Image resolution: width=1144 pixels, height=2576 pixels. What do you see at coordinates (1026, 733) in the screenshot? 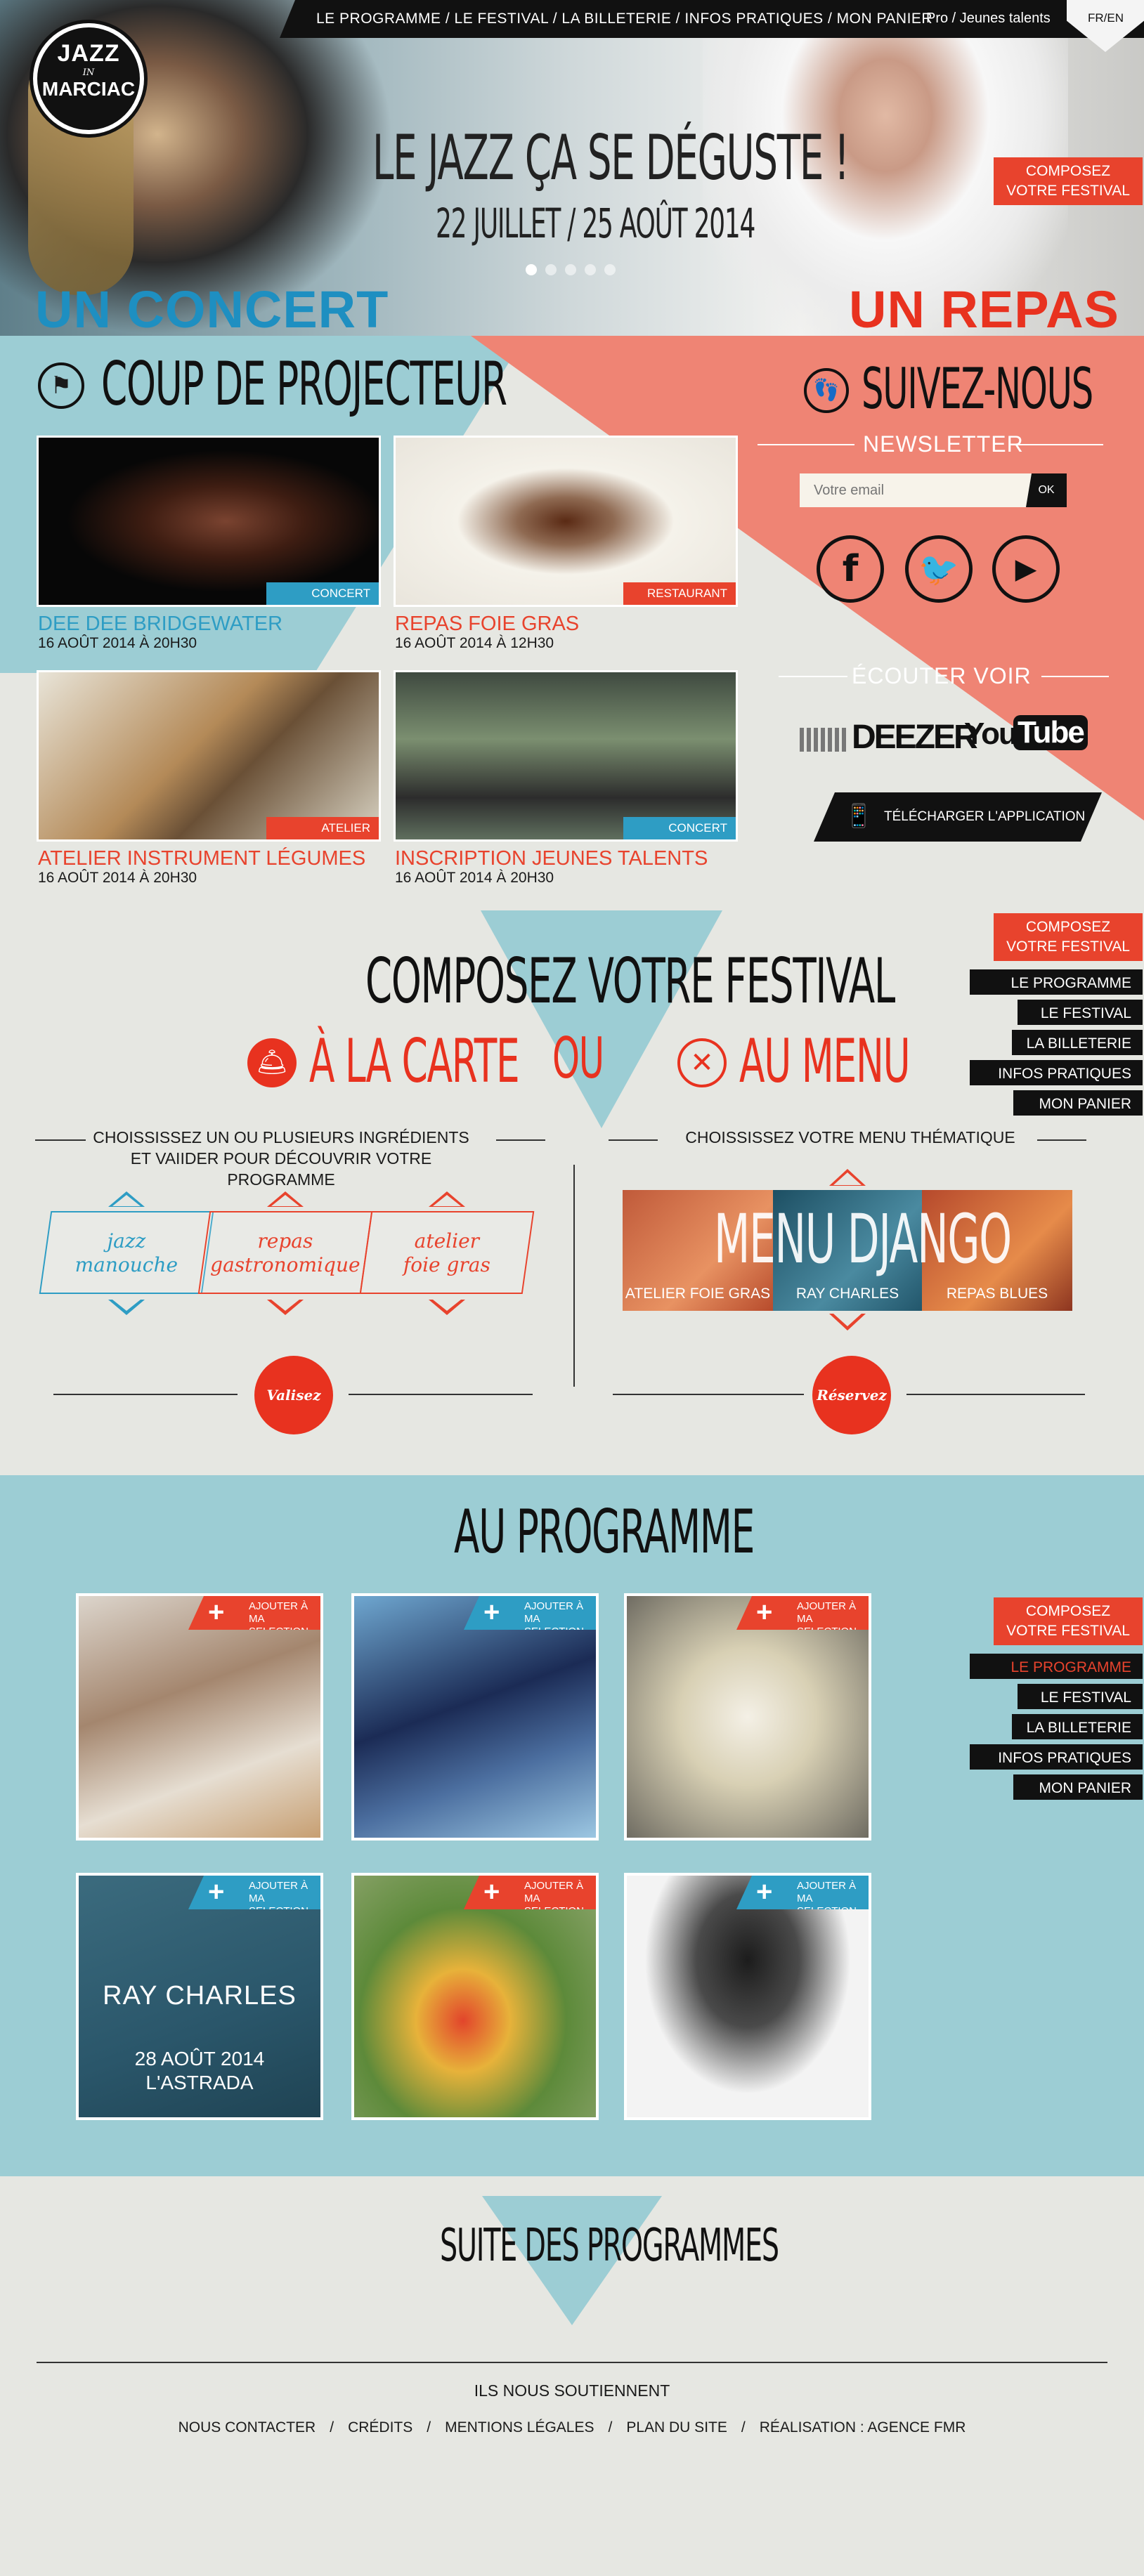
I see `youtube-logo: You Tube` at bounding box center [1026, 733].